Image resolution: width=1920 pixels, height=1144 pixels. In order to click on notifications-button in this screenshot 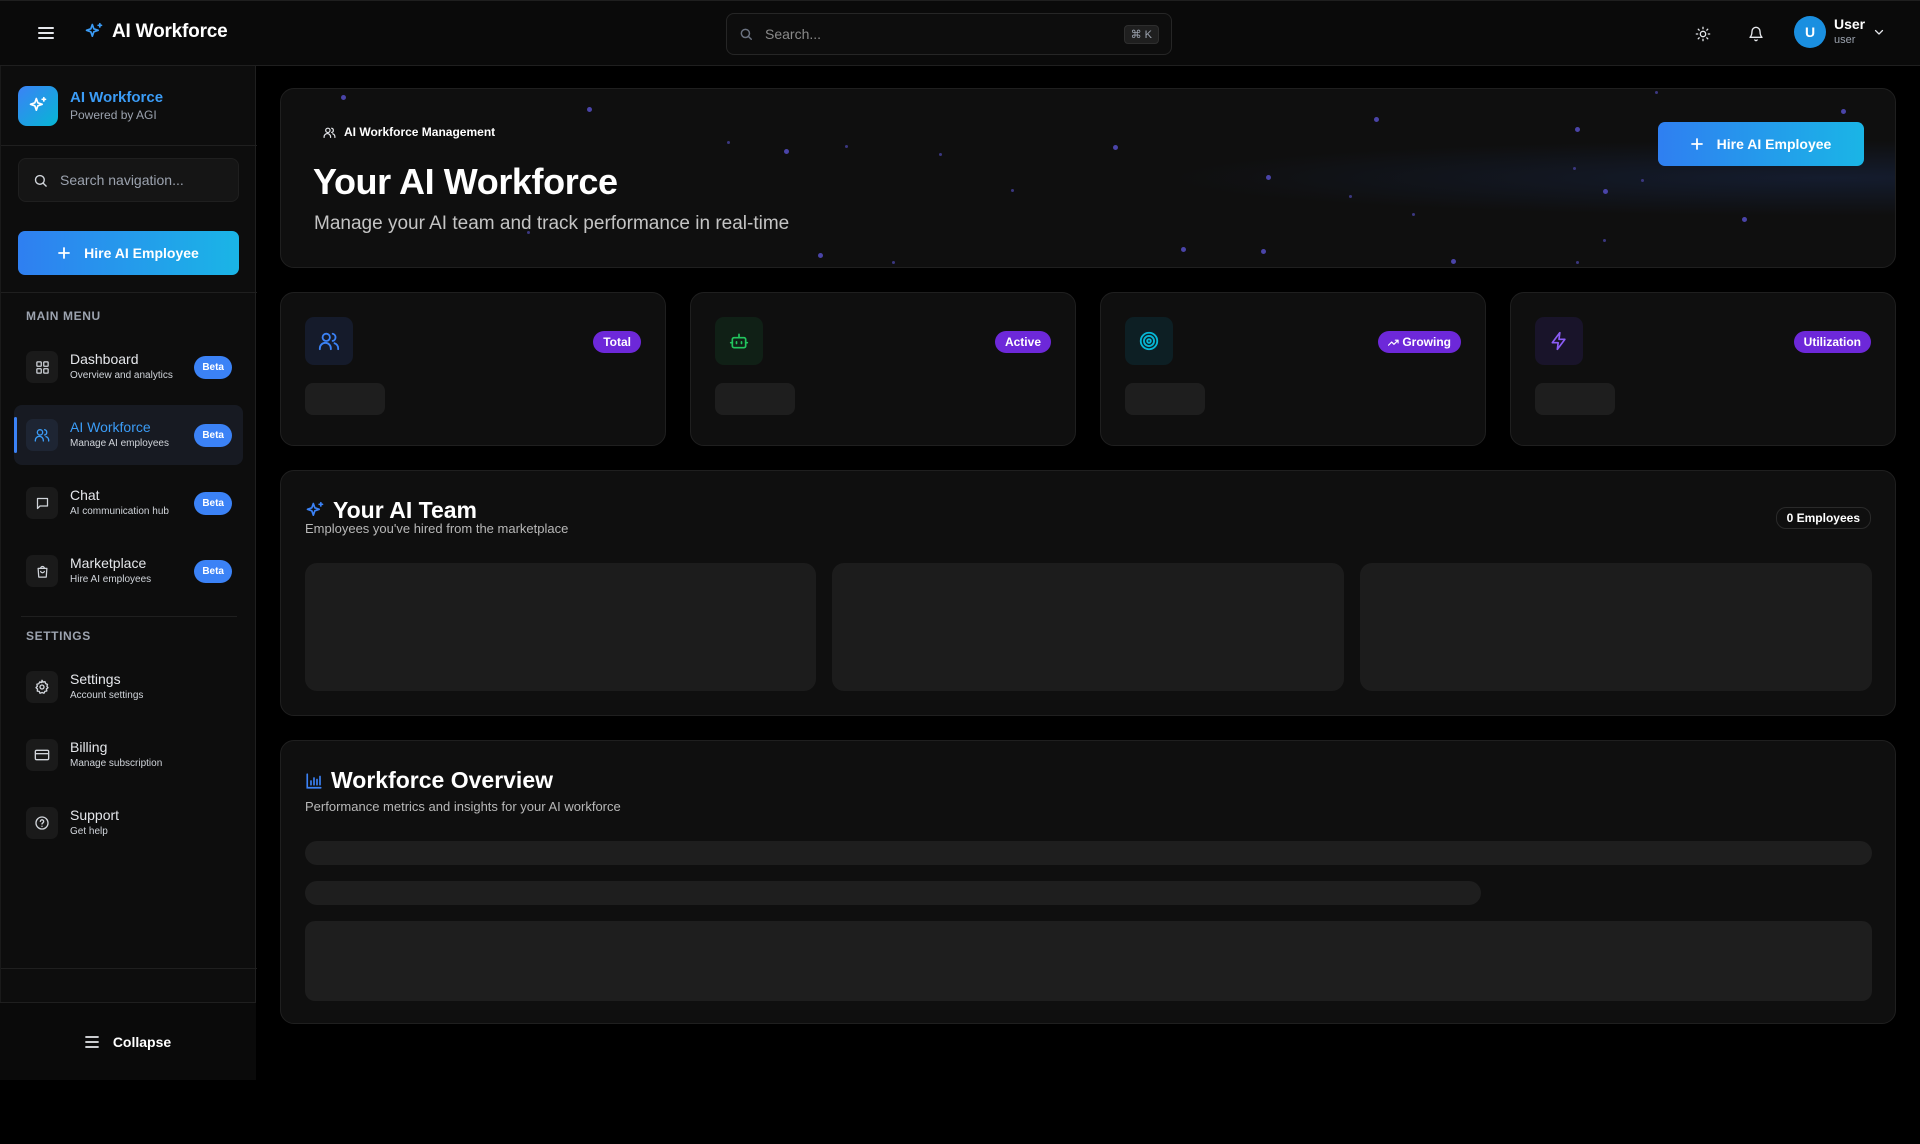, I will do `click(1756, 34)`.